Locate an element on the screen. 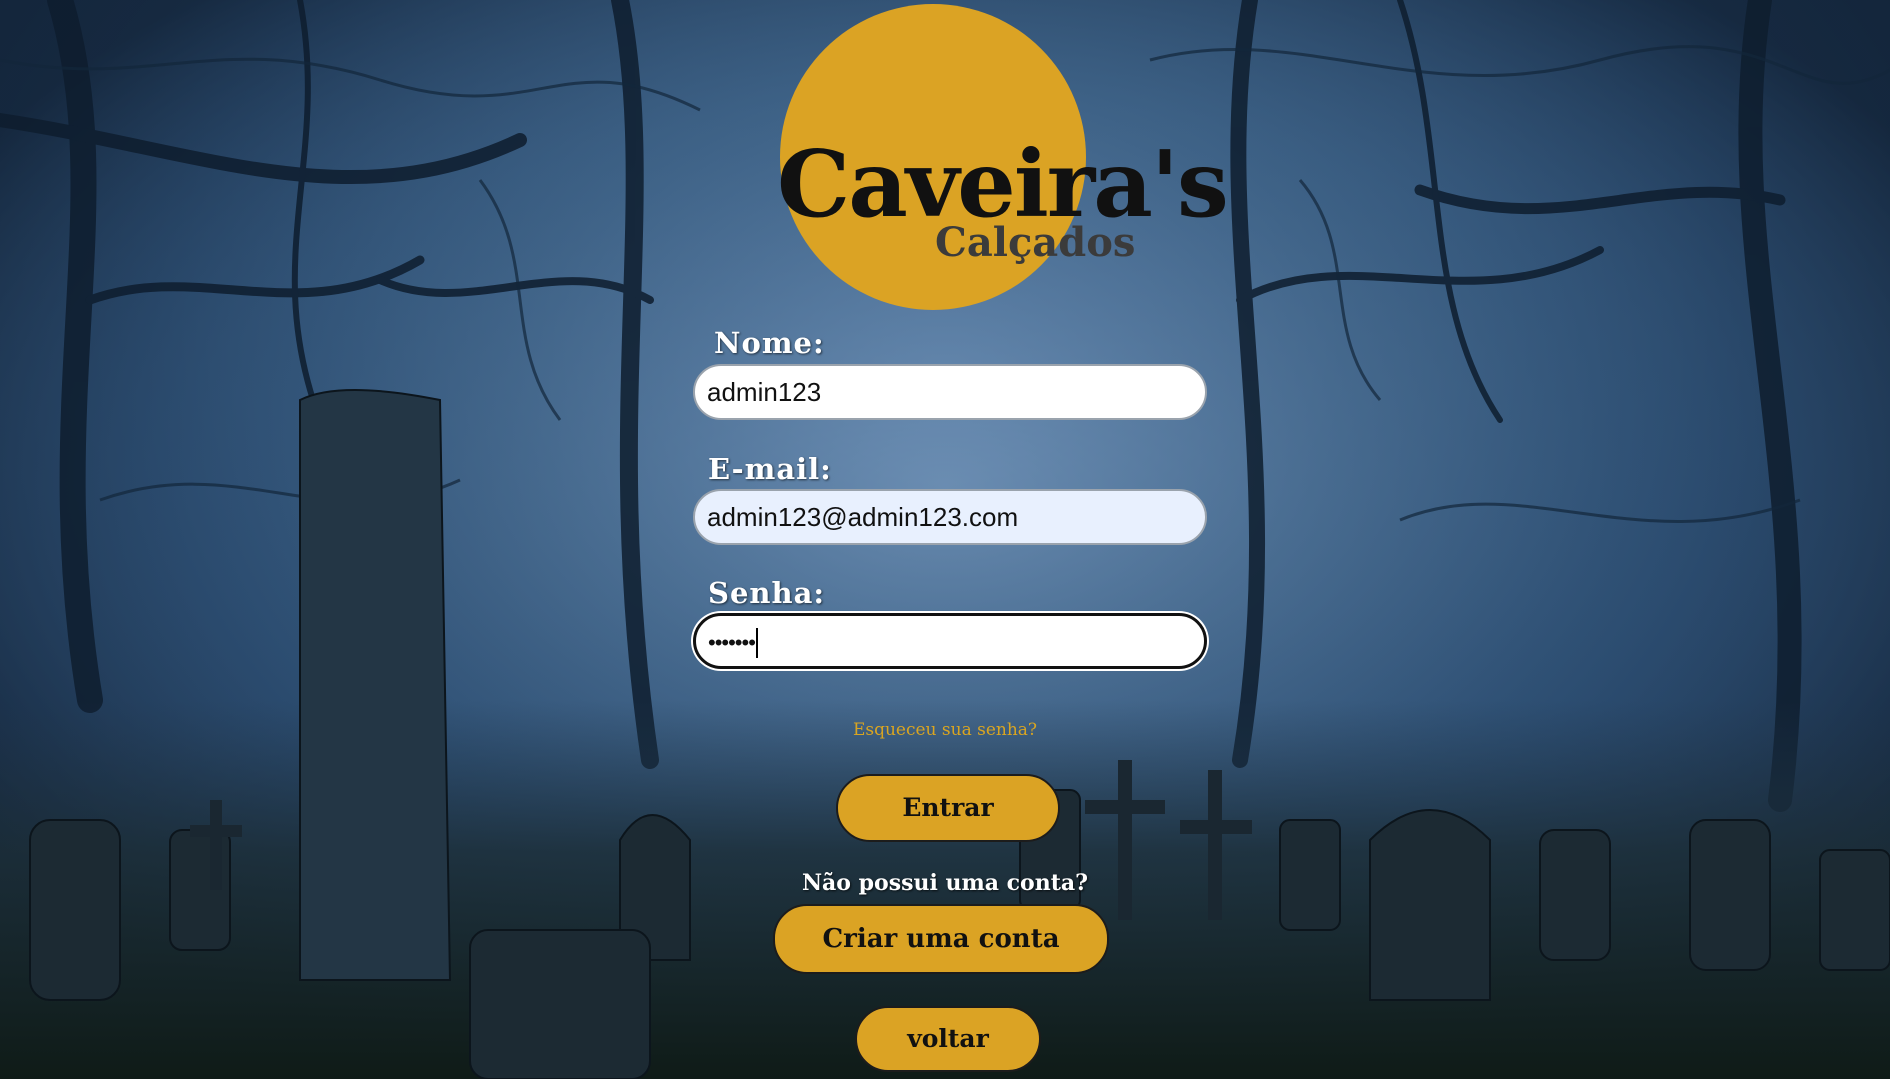 This screenshot has height=1079, width=1890. text-caret is located at coordinates (756, 643).